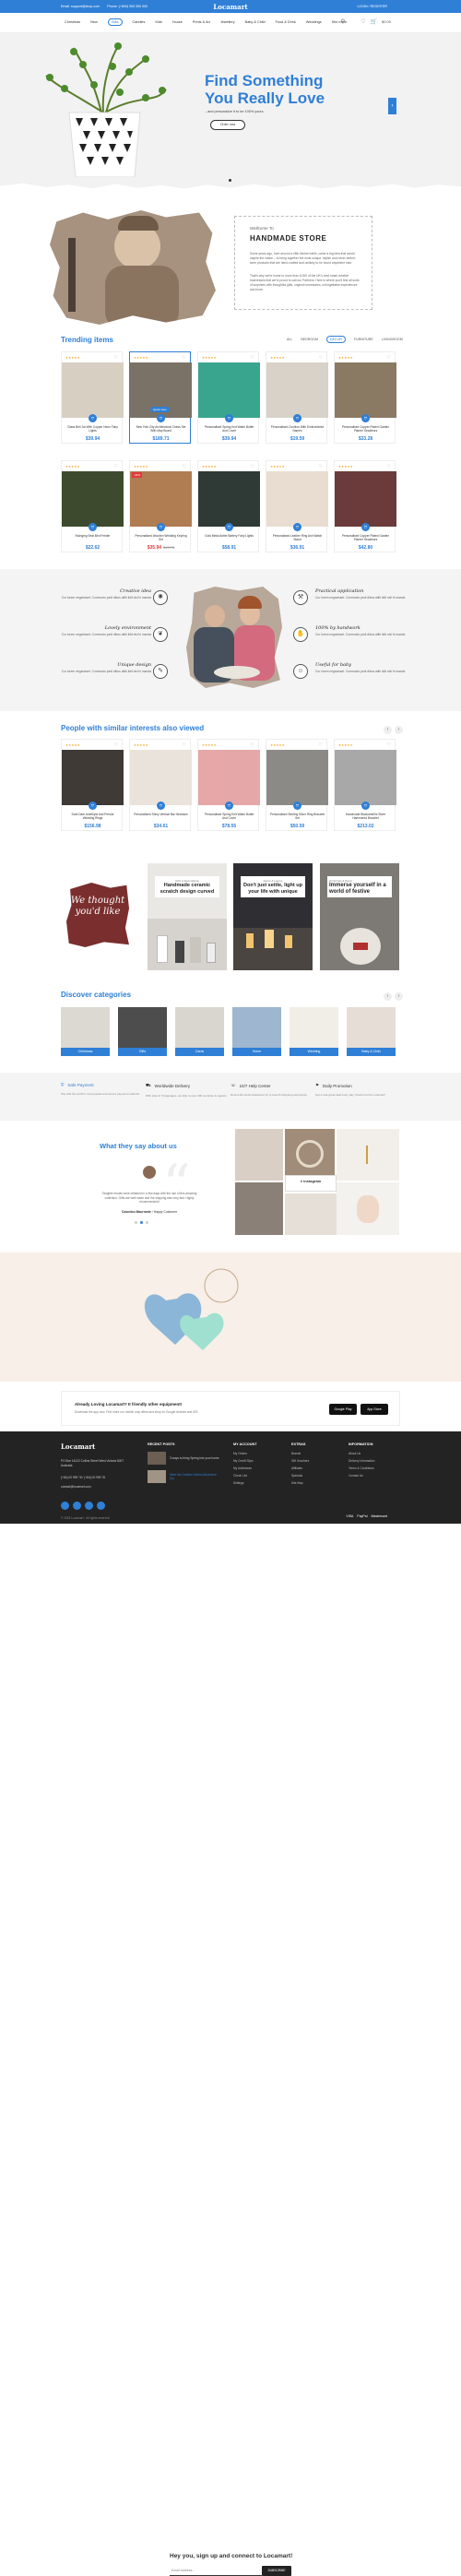 Image resolution: width=461 pixels, height=2576 pixels. Describe the element at coordinates (363, 21) in the screenshot. I see `wishlist-icon: ♡` at that location.